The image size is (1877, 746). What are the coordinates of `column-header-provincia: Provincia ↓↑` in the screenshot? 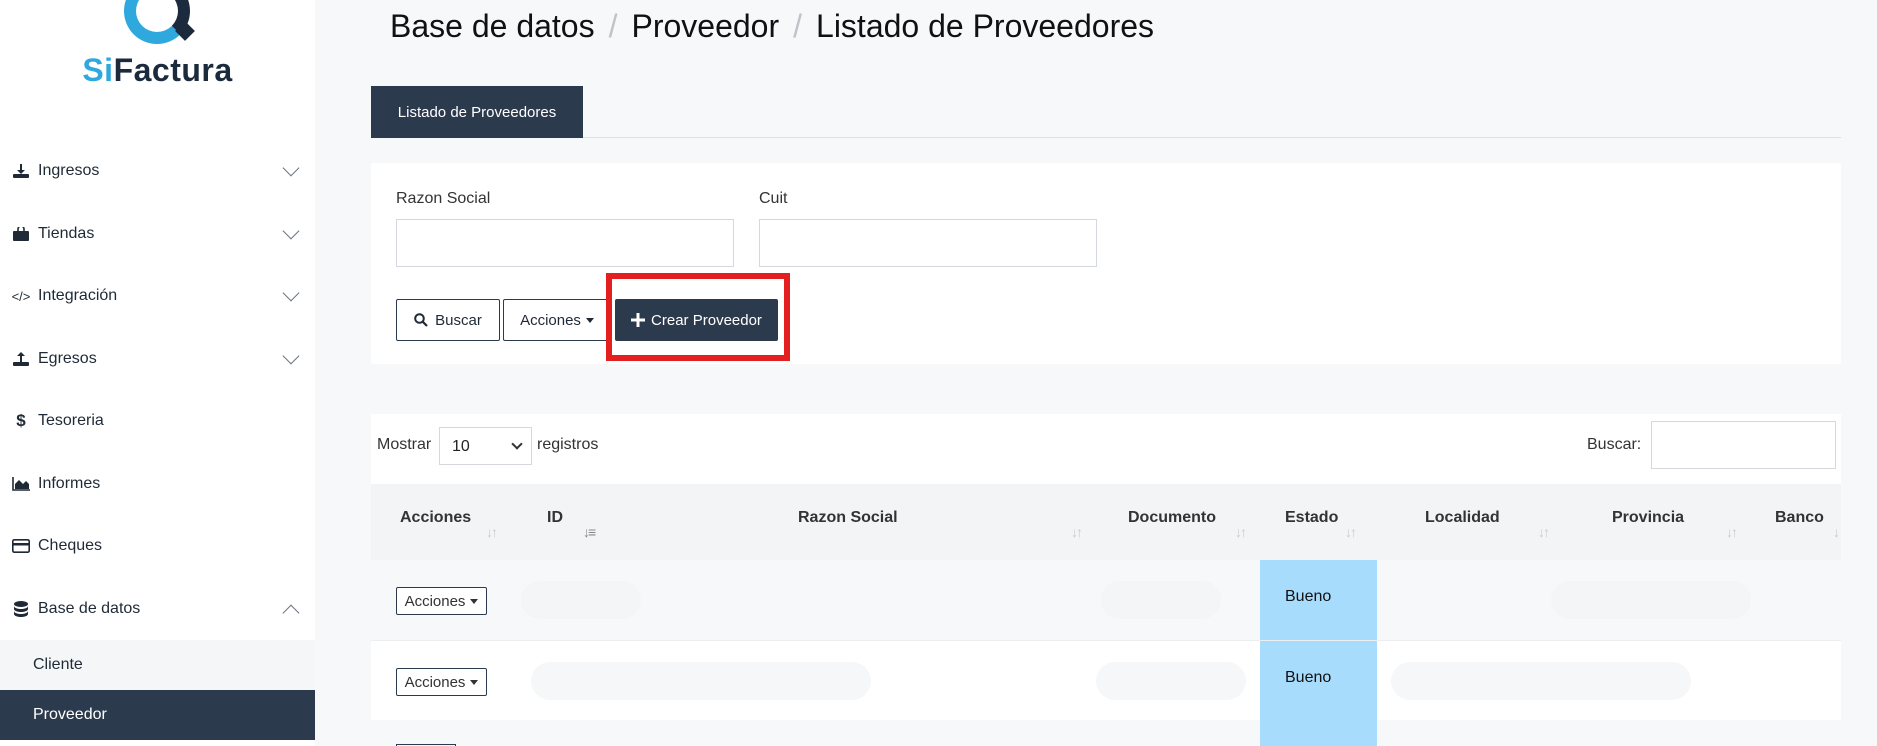 It's located at (1675, 522).